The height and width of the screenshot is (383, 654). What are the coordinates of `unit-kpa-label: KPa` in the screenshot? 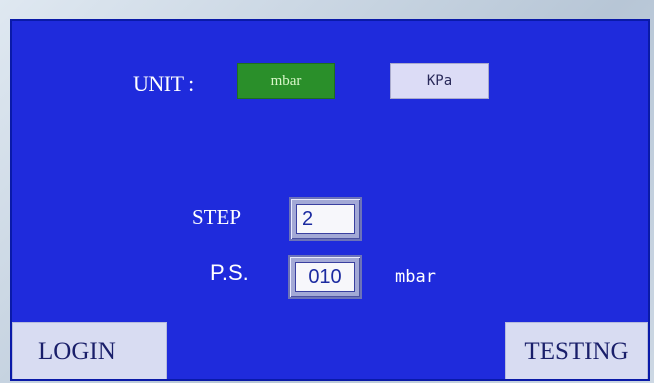 It's located at (439, 81).